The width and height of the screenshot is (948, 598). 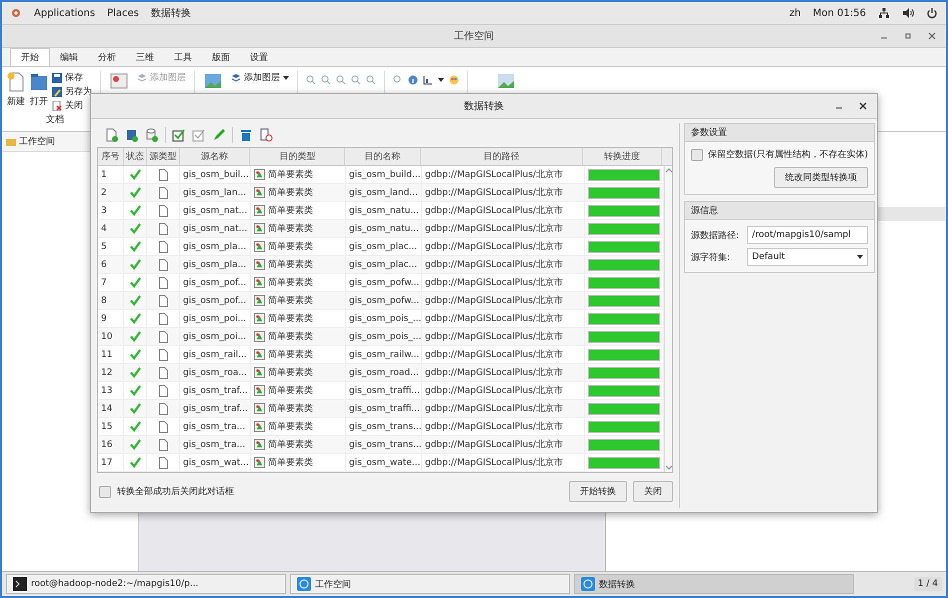 I want to click on ribbon-tab: 开始, so click(x=30, y=57).